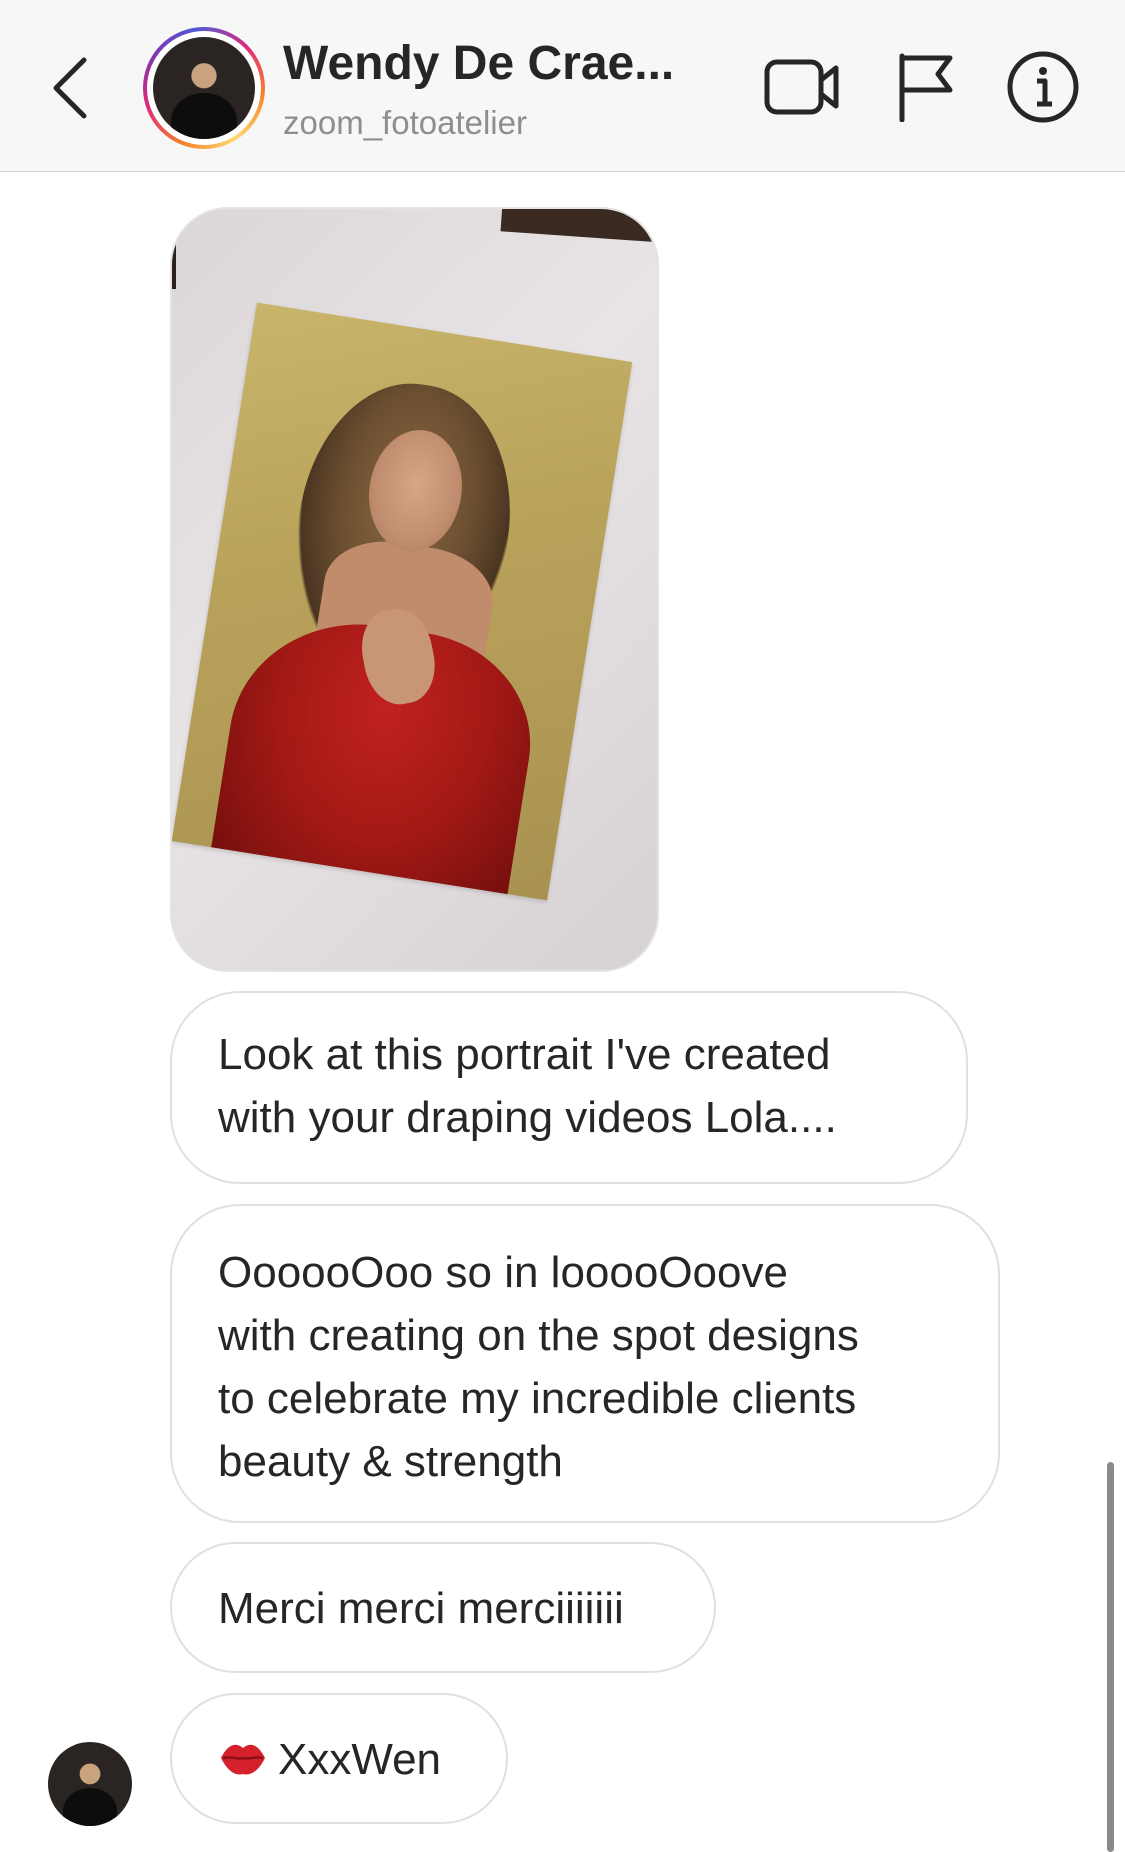 This screenshot has width=1125, height=1852. I want to click on back-chevron-icon, so click(72, 88).